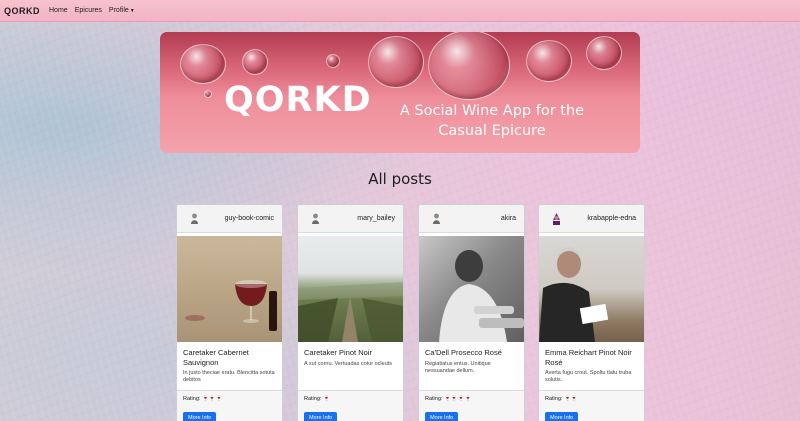 The image size is (800, 421). I want to click on card-header: krabapple-edna, so click(591, 219).